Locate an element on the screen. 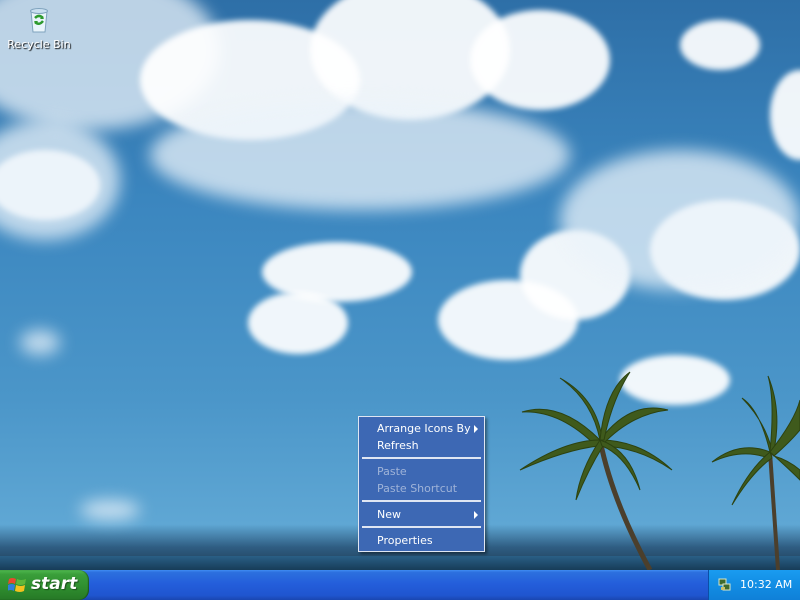  start-button: start is located at coordinates (44, 585).